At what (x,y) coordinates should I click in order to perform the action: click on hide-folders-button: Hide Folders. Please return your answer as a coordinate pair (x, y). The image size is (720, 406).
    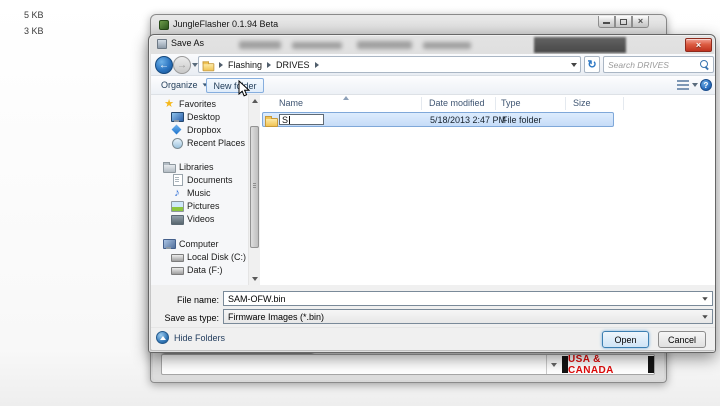
    Looking at the image, I should click on (190, 337).